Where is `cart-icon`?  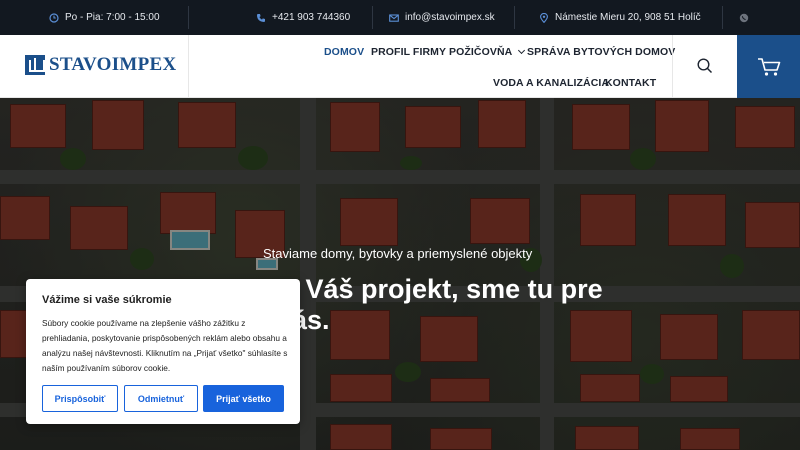
cart-icon is located at coordinates (768, 66).